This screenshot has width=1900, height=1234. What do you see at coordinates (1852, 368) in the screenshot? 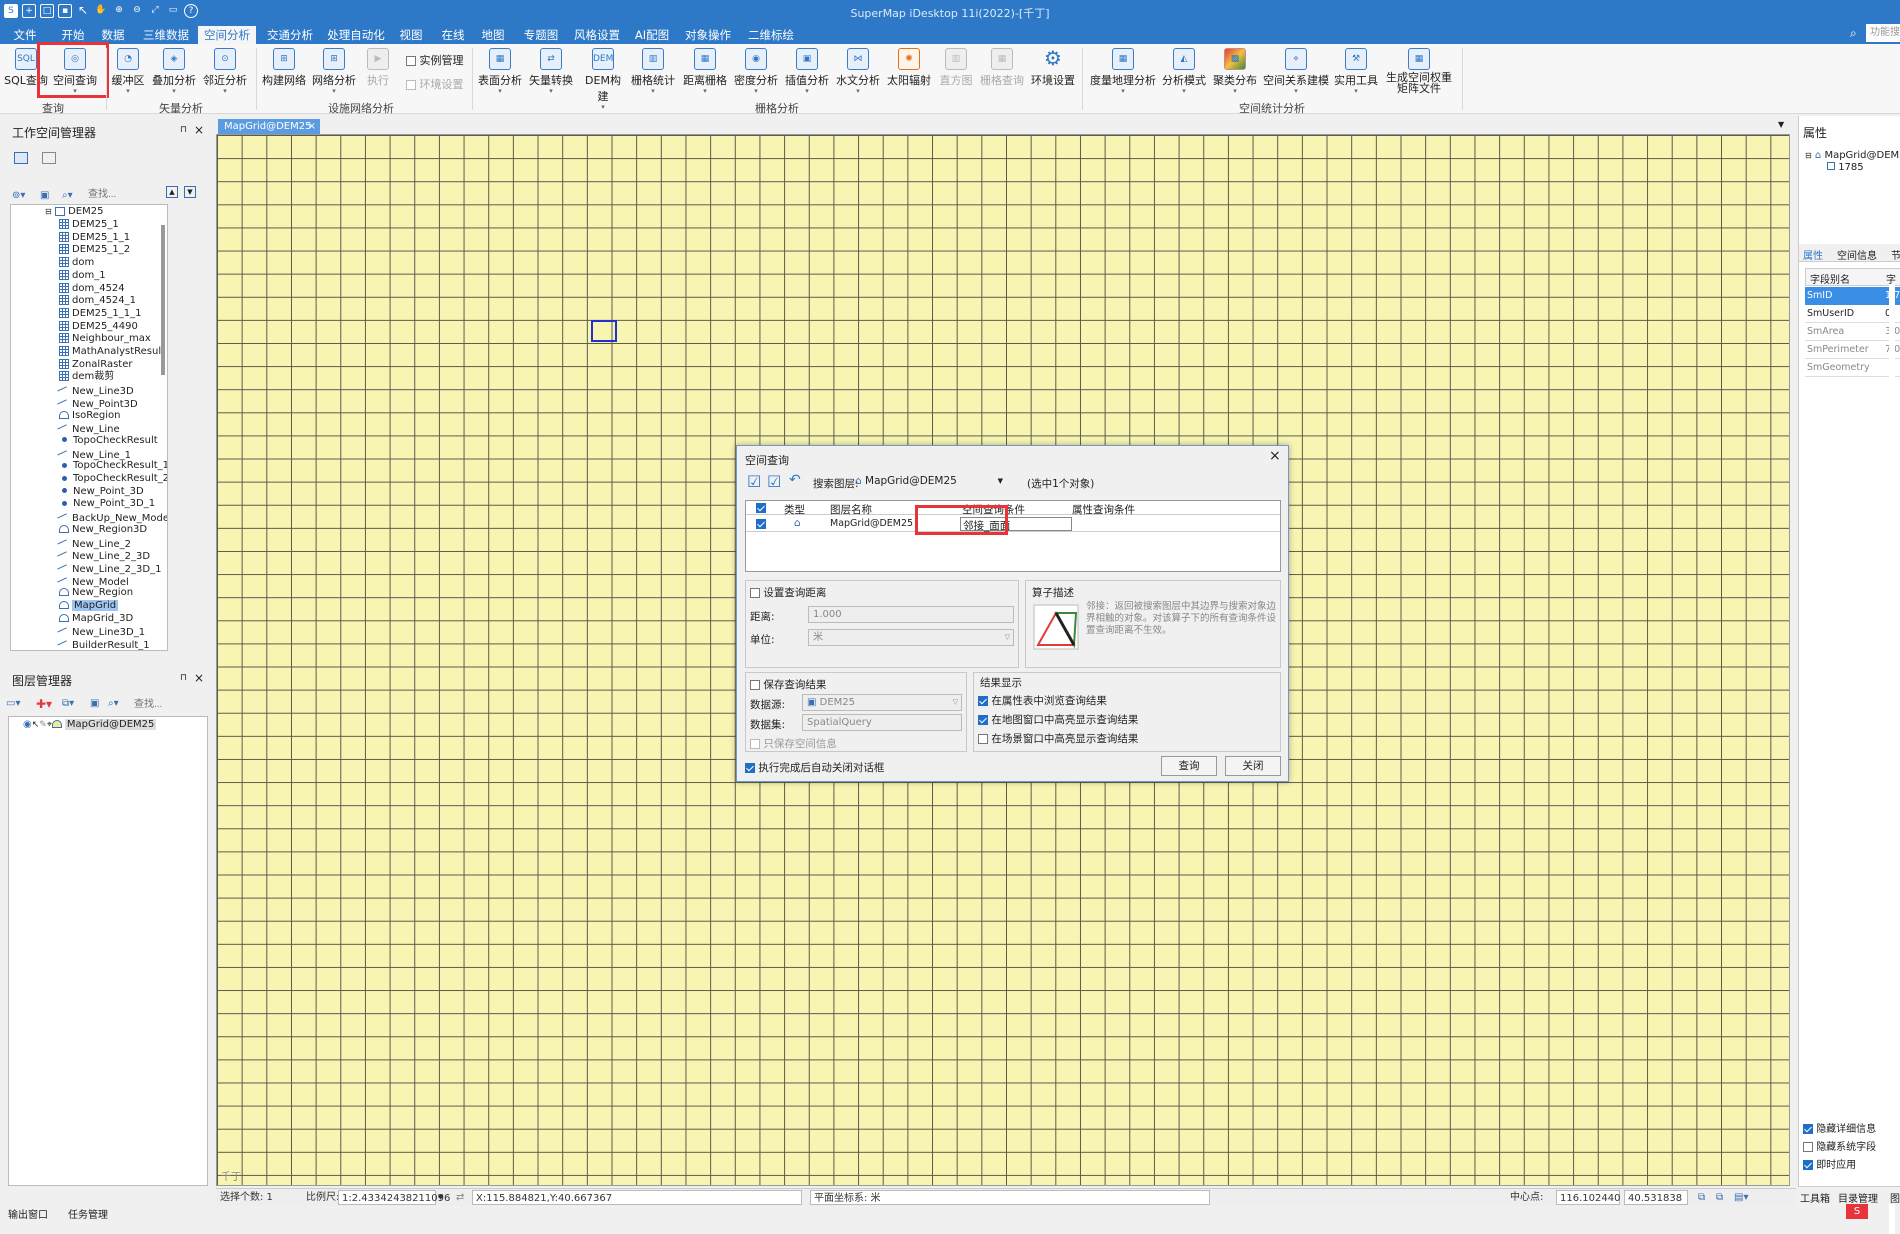
I see `property-row-smgeometry: SmGeometry` at bounding box center [1852, 368].